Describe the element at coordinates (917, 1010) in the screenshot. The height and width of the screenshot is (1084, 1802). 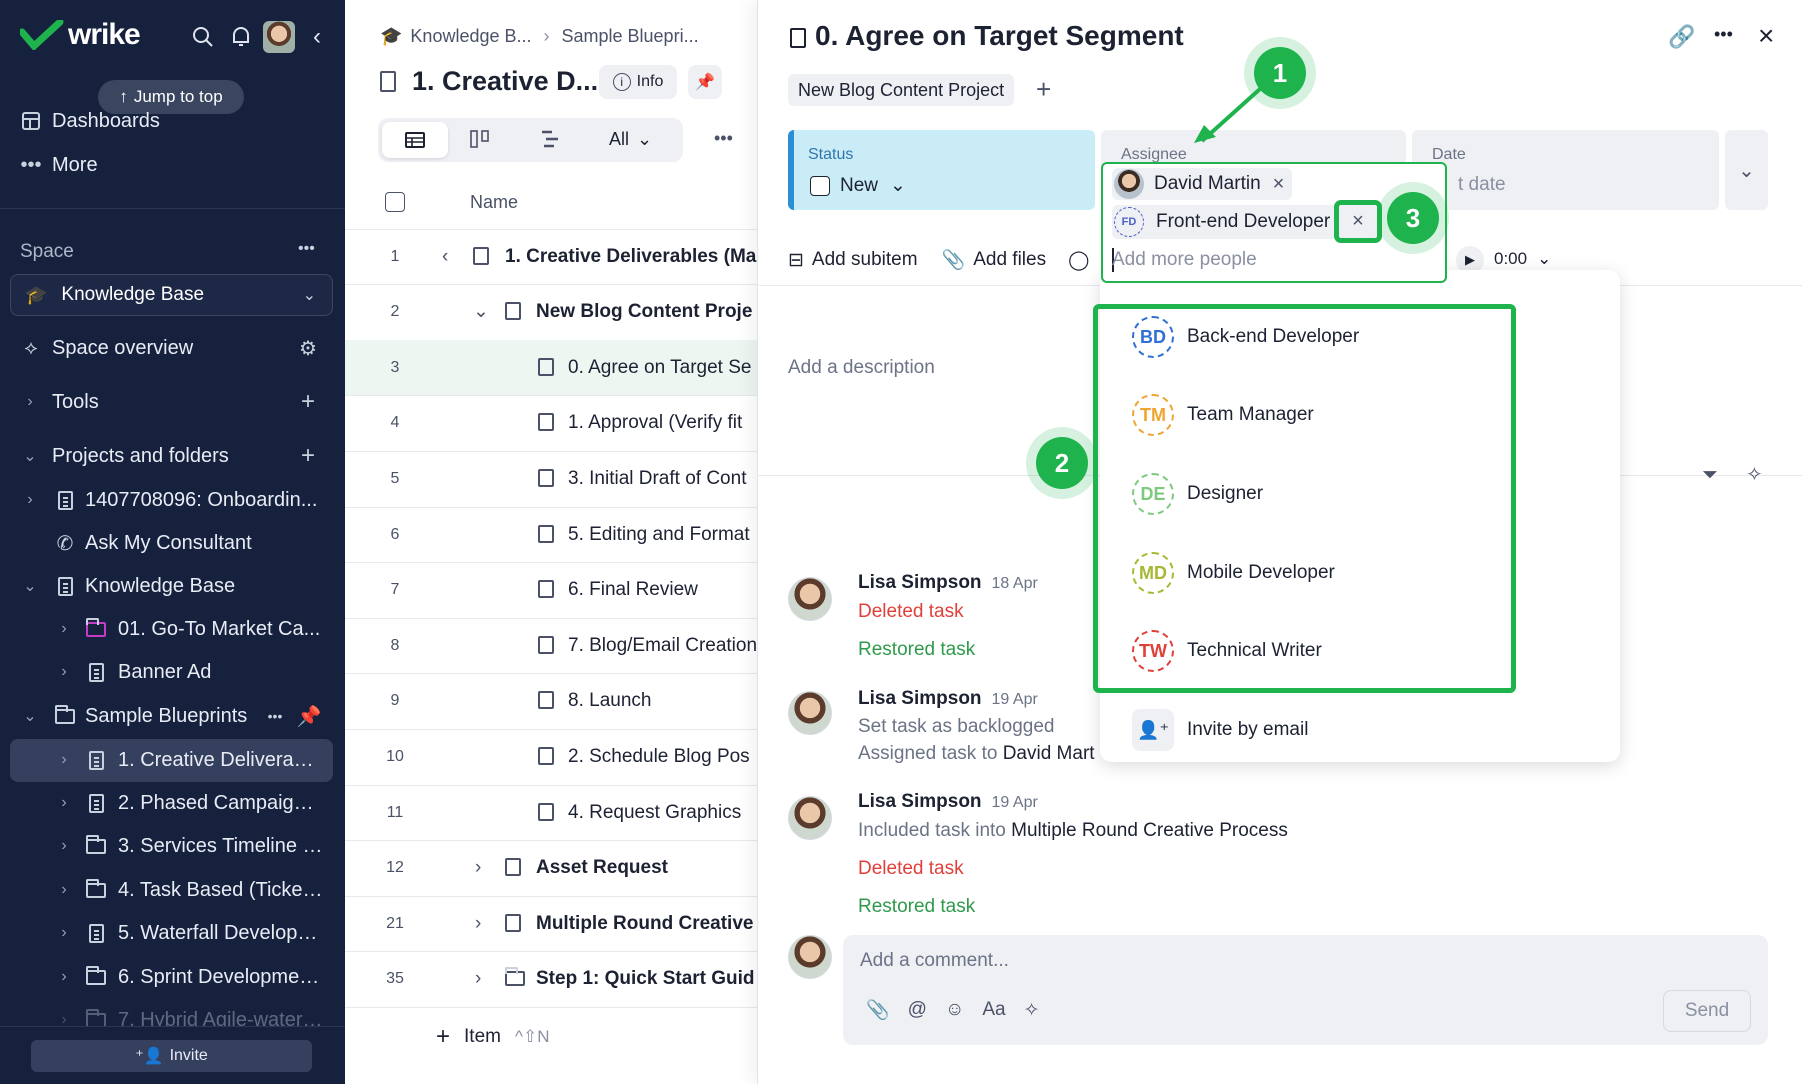
I see `mention-icon: @` at that location.